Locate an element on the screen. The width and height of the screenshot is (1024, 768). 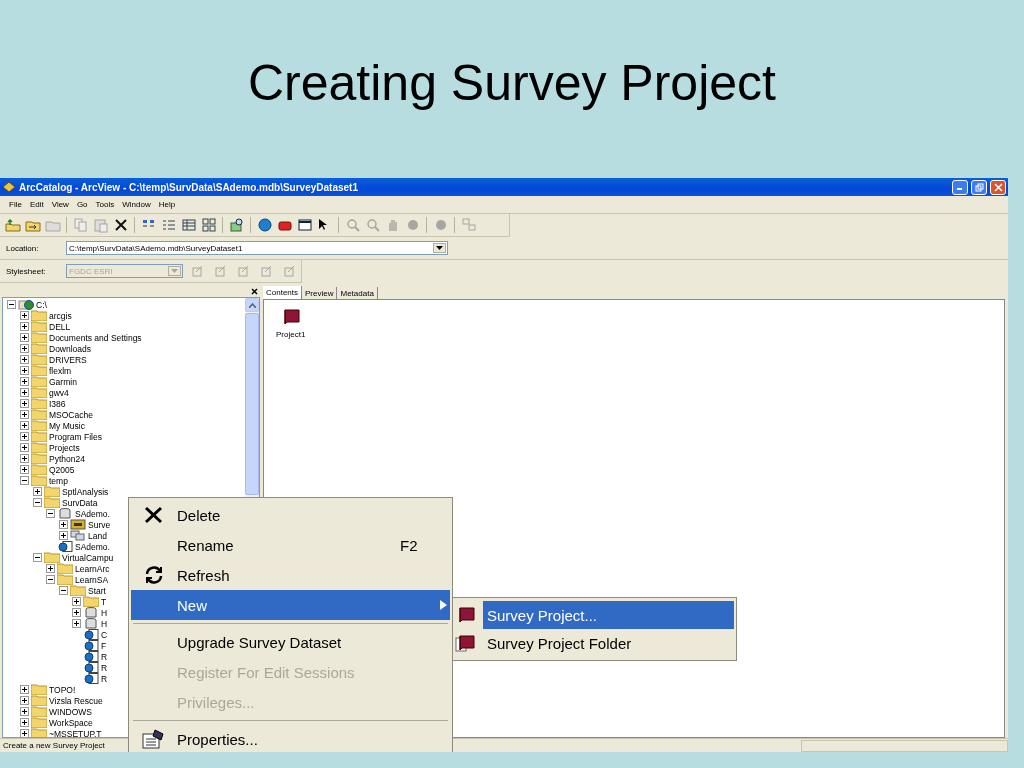
tree-item: DELL is located at coordinates (60, 326).